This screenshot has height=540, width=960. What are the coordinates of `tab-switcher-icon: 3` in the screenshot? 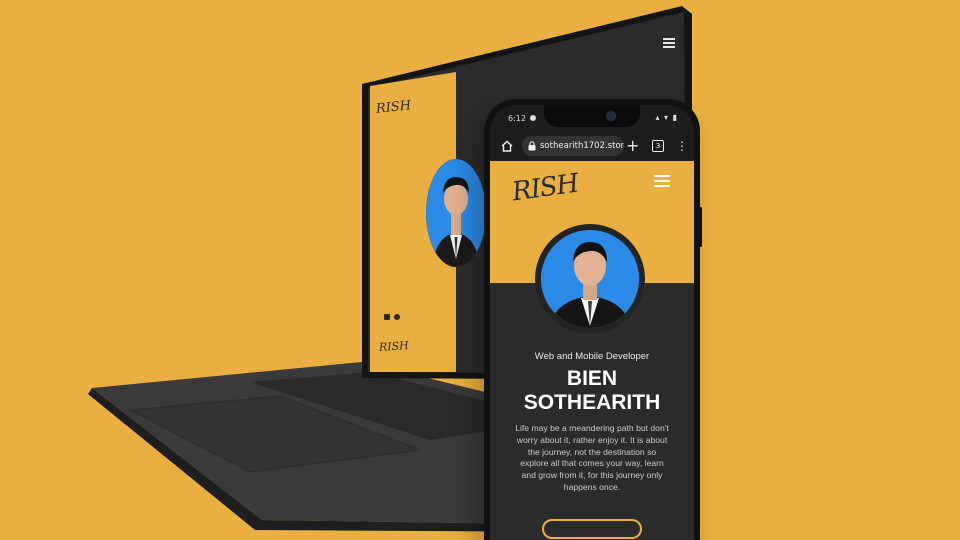 It's located at (658, 146).